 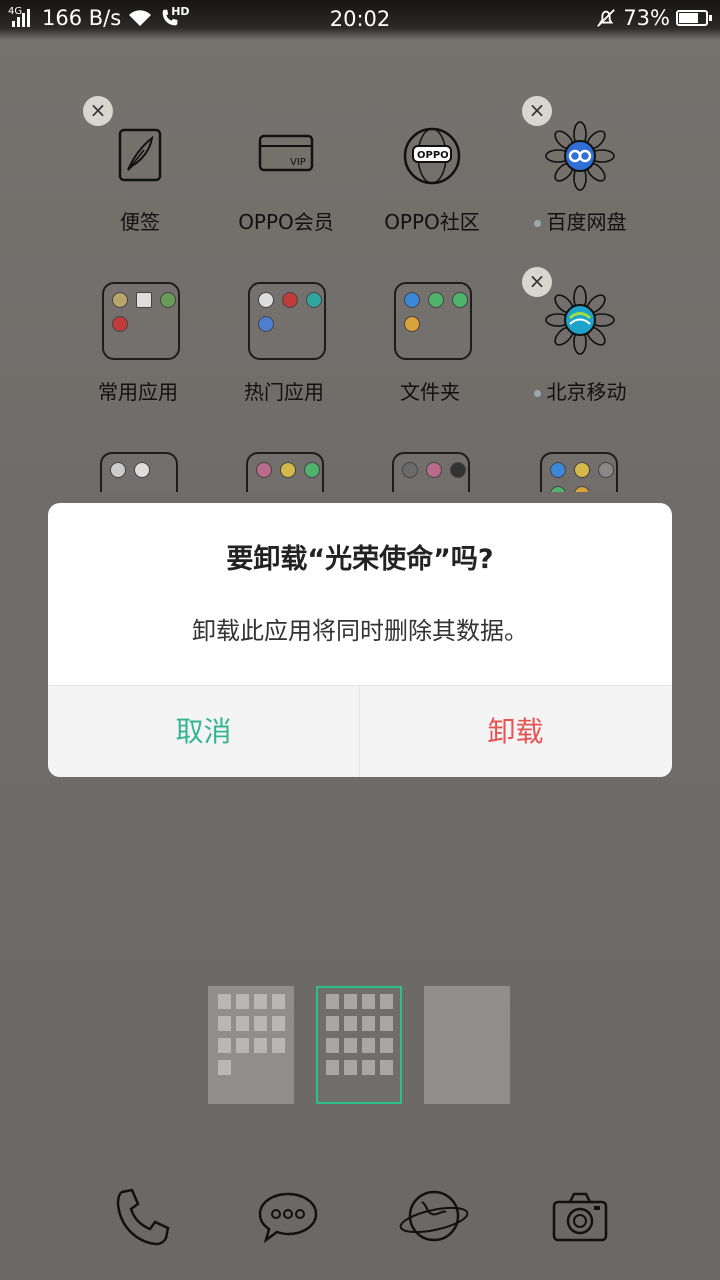 I want to click on dock-browser, so click(x=434, y=1218).